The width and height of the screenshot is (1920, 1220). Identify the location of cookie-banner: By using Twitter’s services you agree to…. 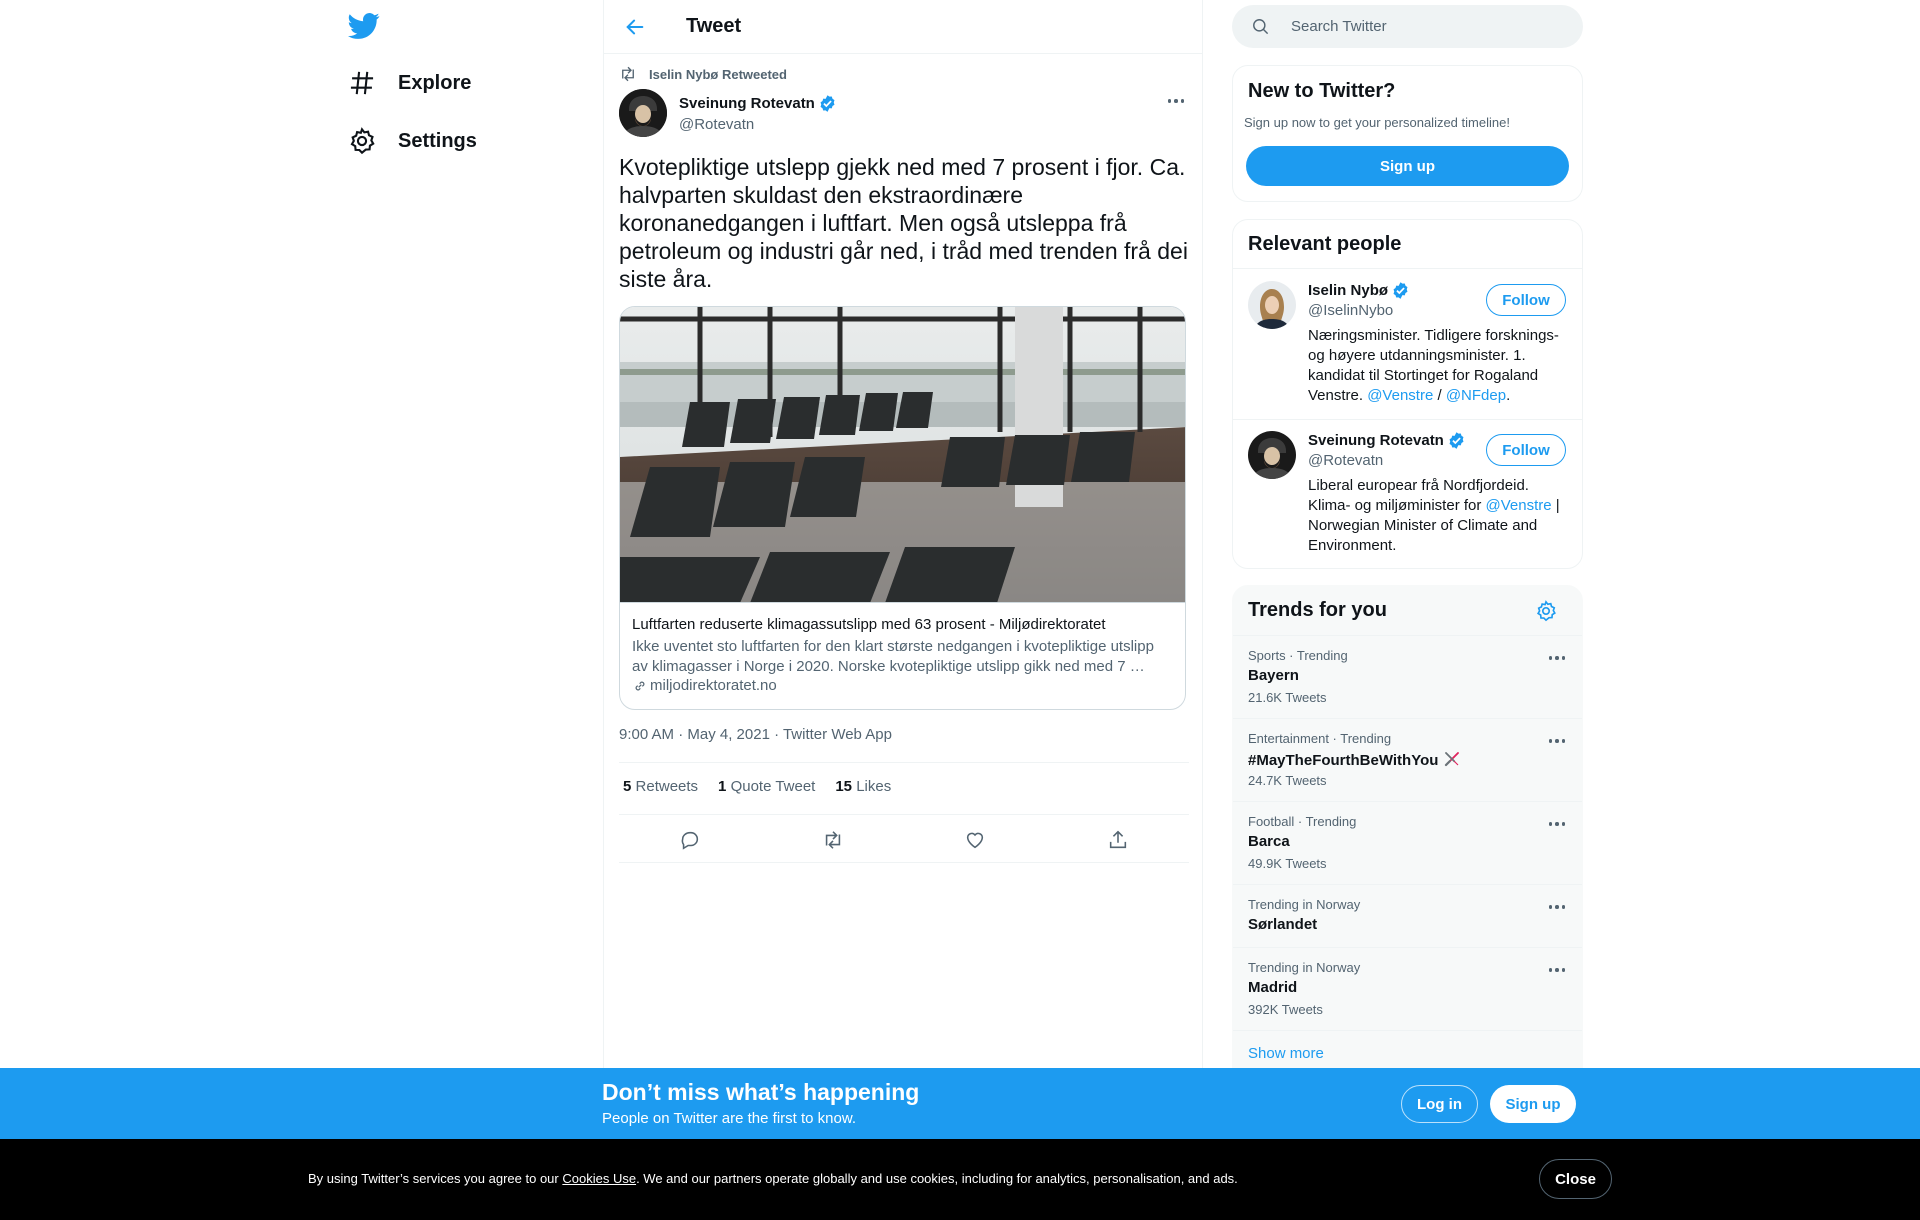
(960, 1179).